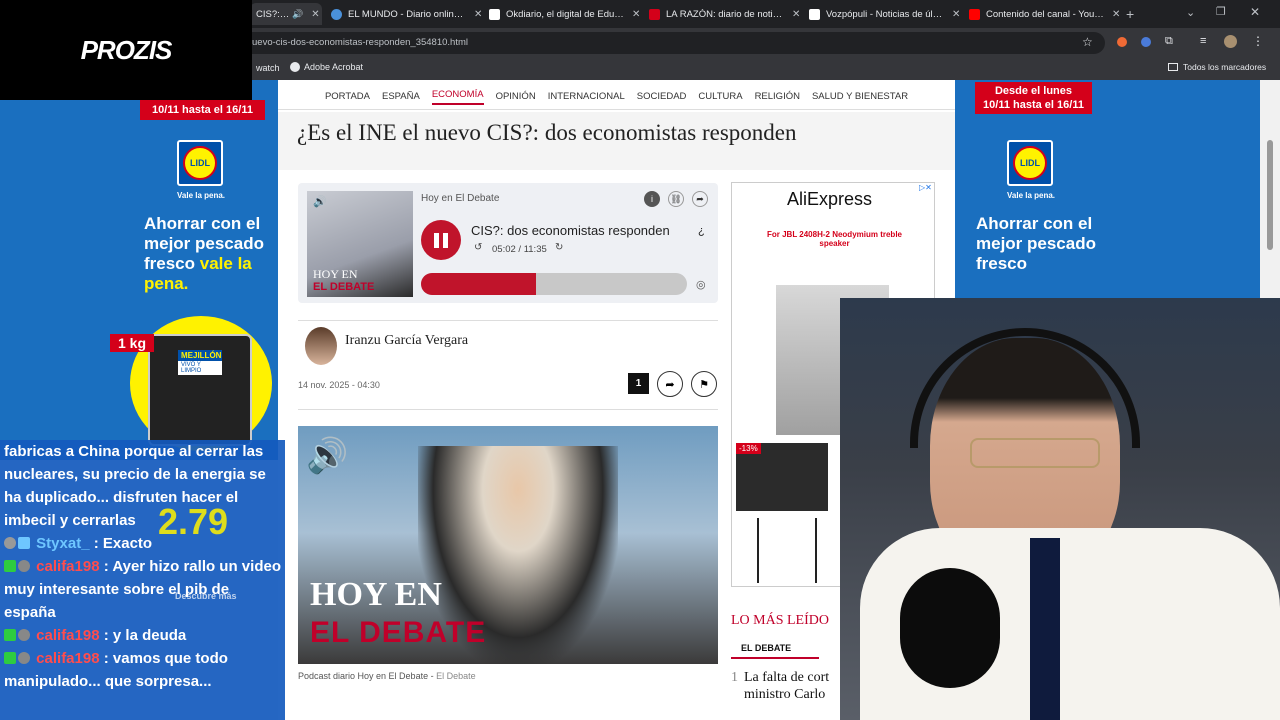  Describe the element at coordinates (508, 545) in the screenshot. I see `hero-image: 🔊 HOY EN EL DEBATE` at that location.